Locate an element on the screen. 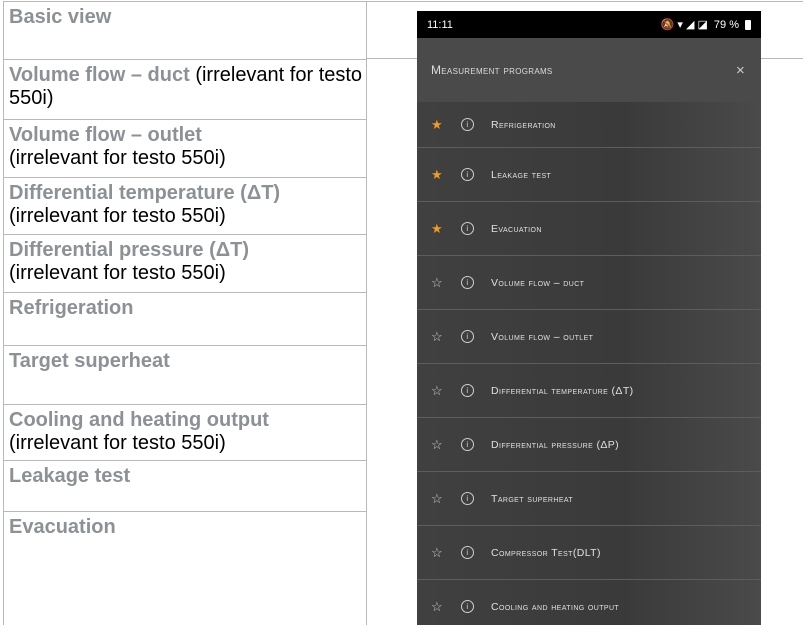  row-title: Refrigeration is located at coordinates (71, 308).